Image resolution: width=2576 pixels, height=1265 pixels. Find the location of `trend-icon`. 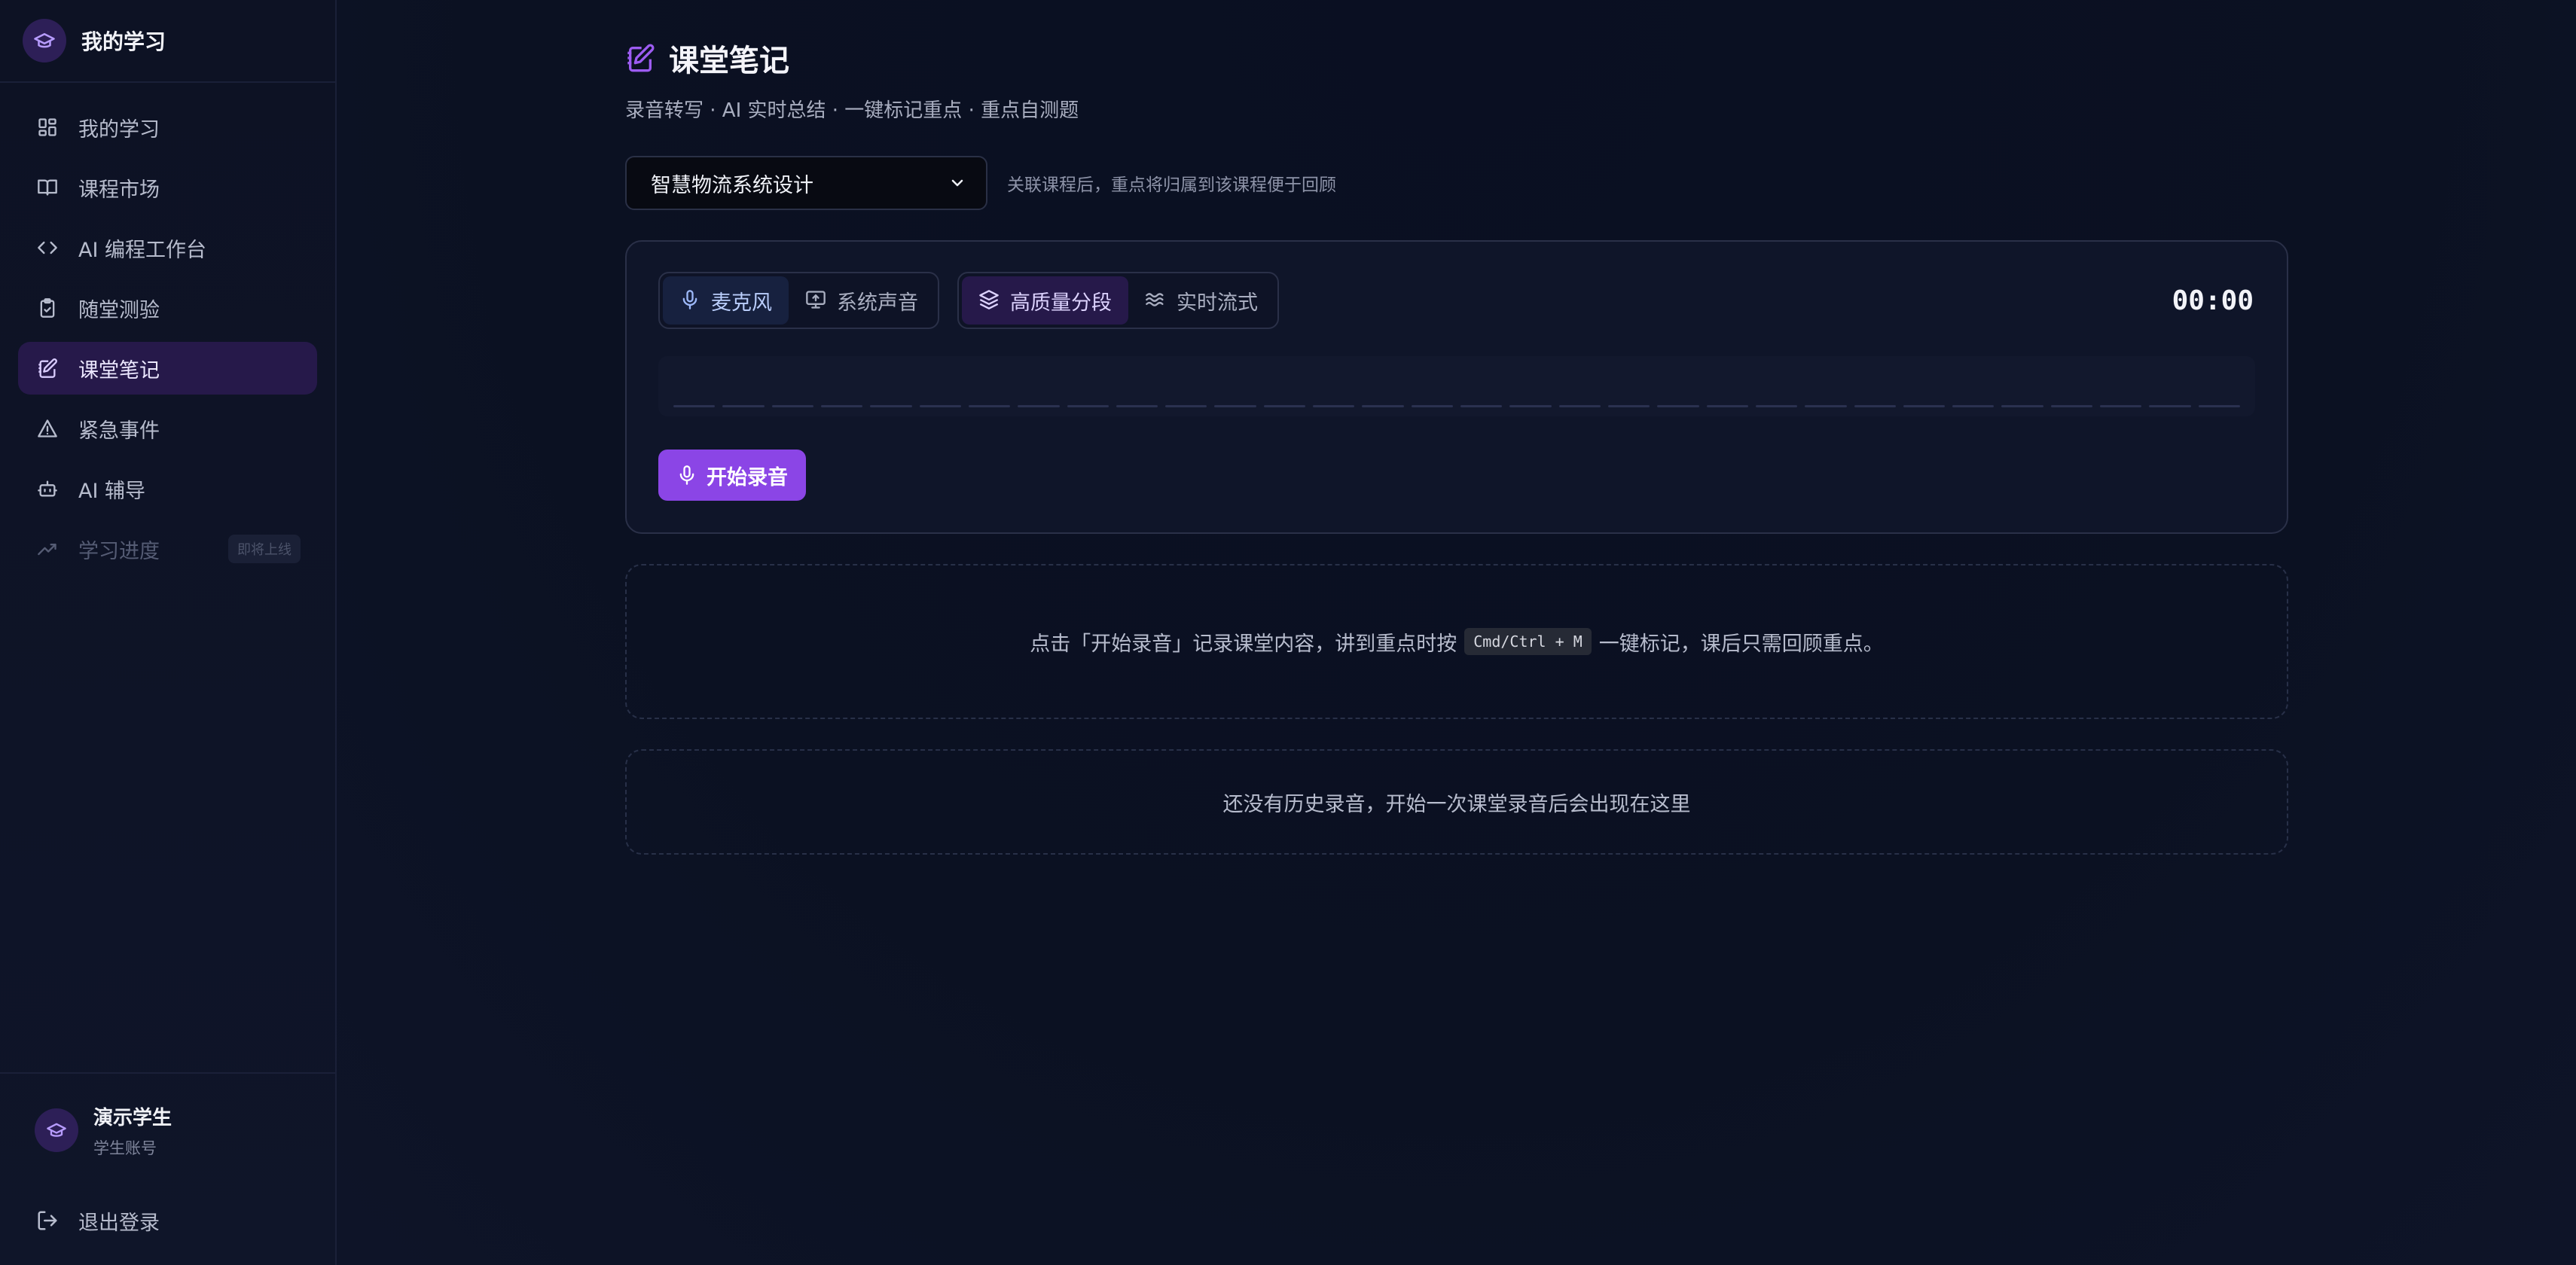

trend-icon is located at coordinates (48, 549).